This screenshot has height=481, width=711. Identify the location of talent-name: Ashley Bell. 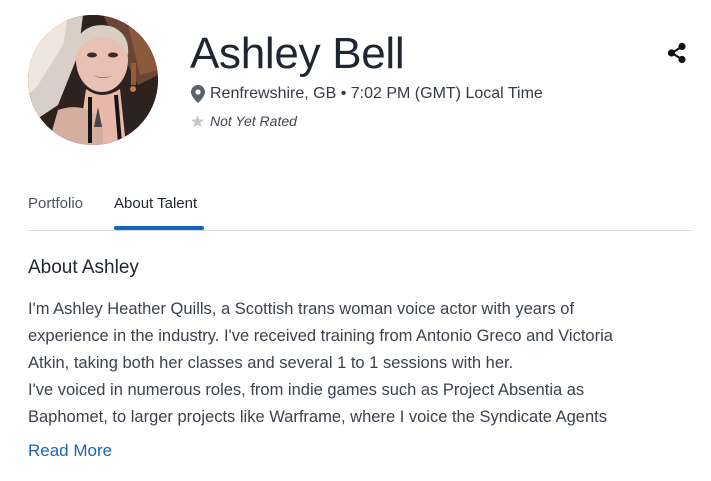
(297, 53).